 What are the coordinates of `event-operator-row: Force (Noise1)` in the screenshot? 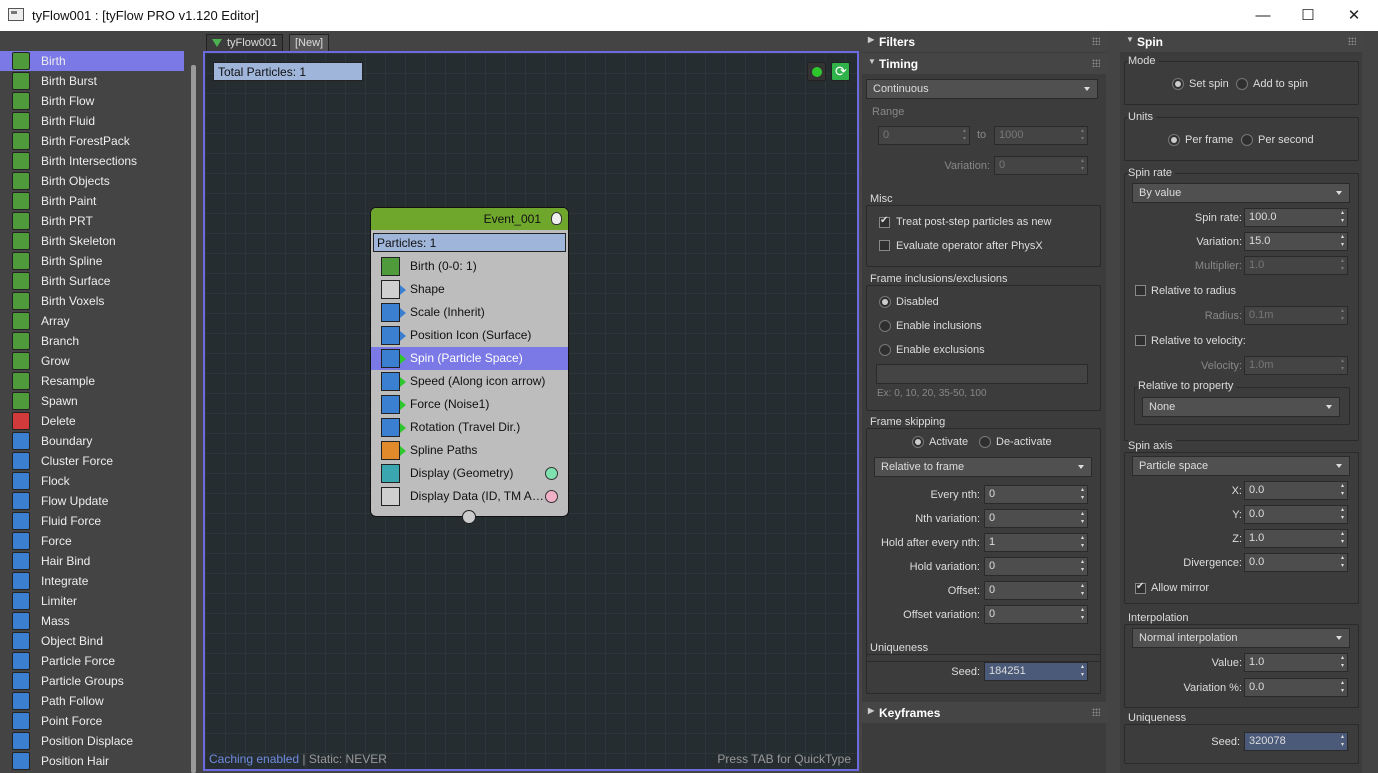 It's located at (469, 404).